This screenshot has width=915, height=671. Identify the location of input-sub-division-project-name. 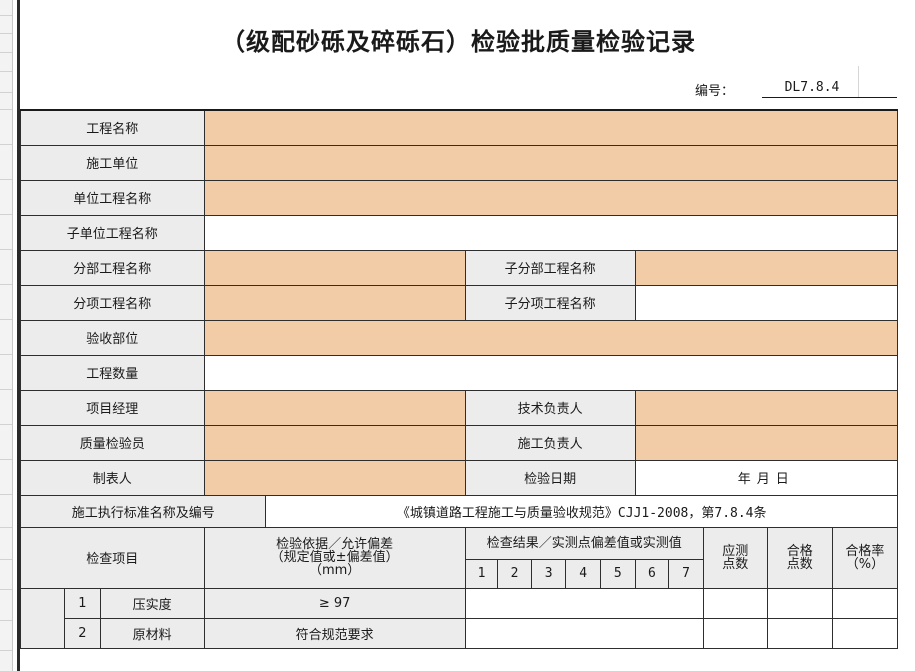
(766, 267).